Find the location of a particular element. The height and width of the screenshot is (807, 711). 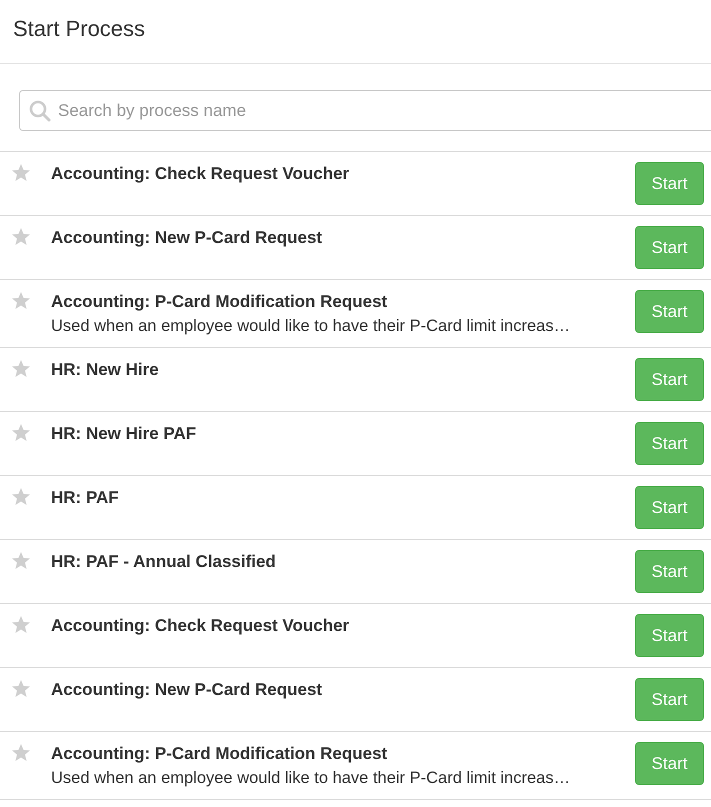

process-name: HR: PAF is located at coordinates (85, 497).